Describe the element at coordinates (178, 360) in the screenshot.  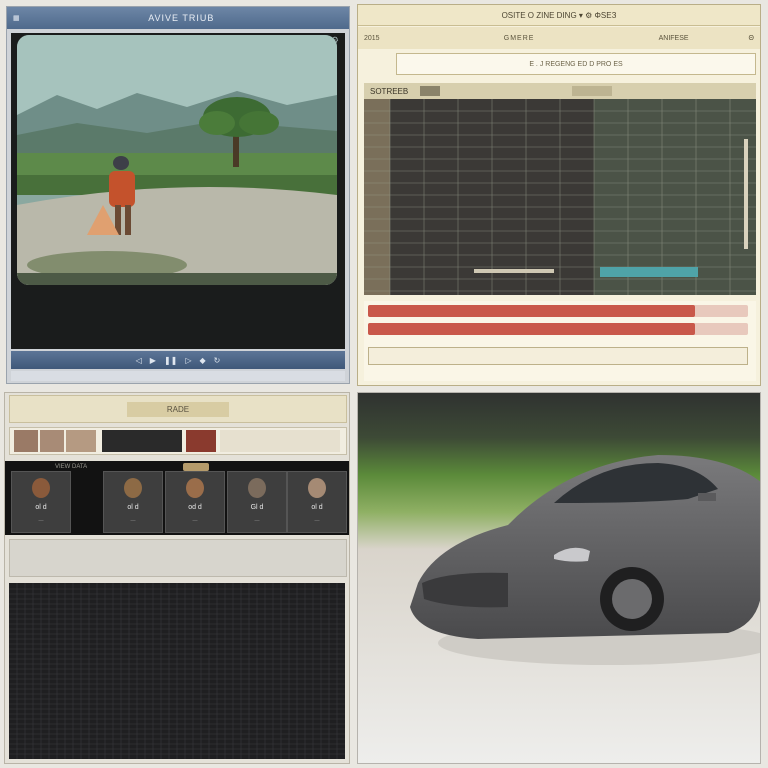
I see `player-controls: ◁ ▶ ❚❚ ▷ ◆ ↻` at that location.